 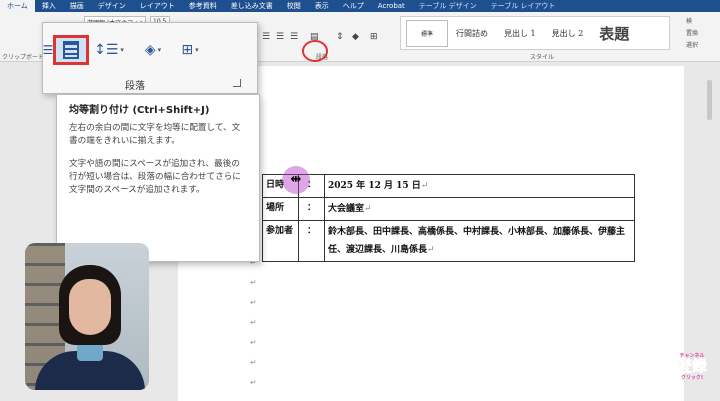 I want to click on tab-references: 参考資料, so click(x=203, y=6).